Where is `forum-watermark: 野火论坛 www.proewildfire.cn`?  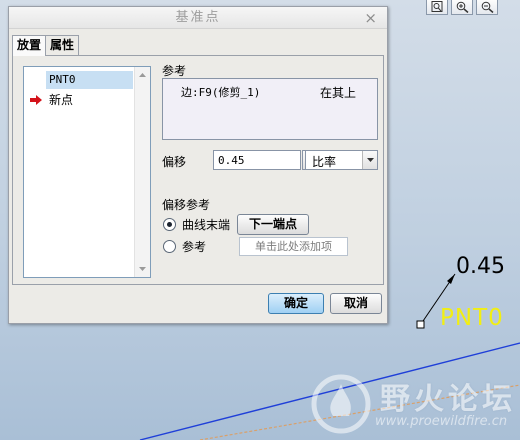
forum-watermark: 野火论坛 www.proewildfire.cn is located at coordinates (412, 405).